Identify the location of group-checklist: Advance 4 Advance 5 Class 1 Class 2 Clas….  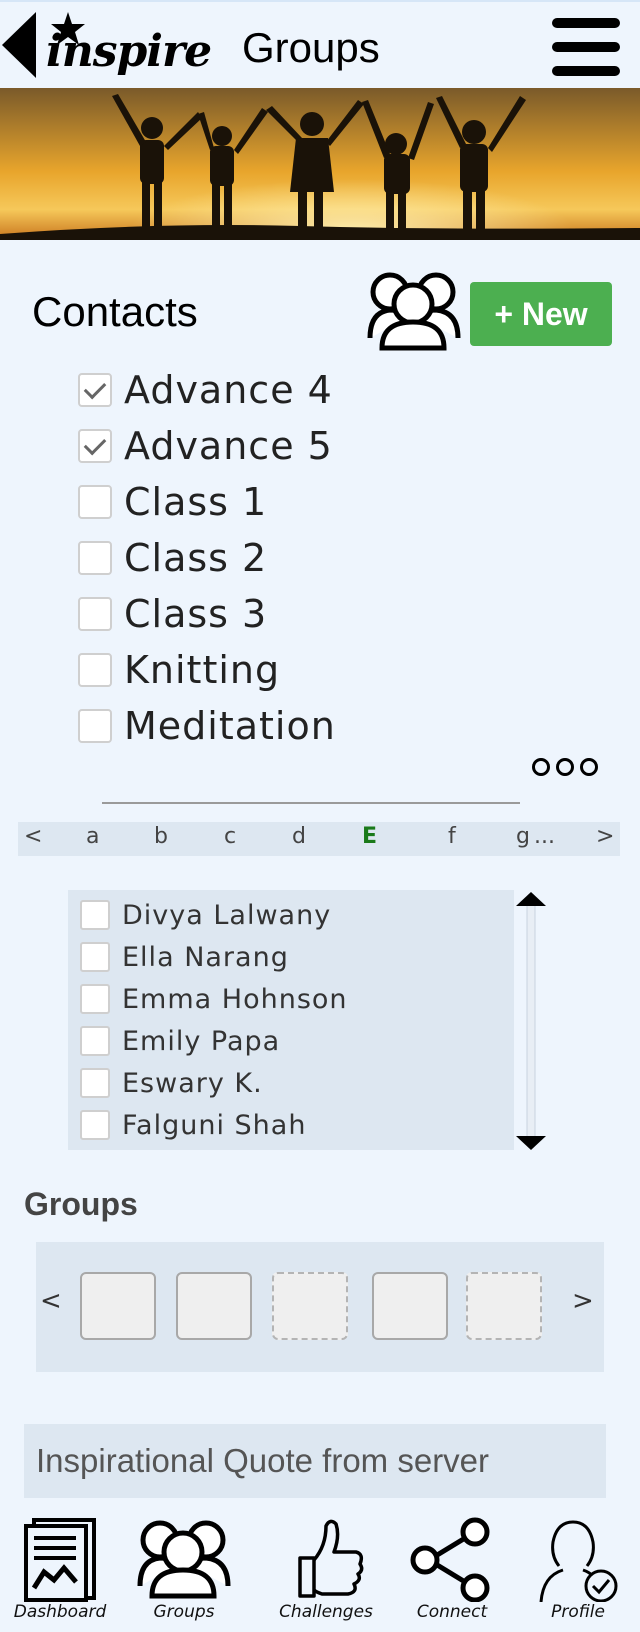
(207, 558).